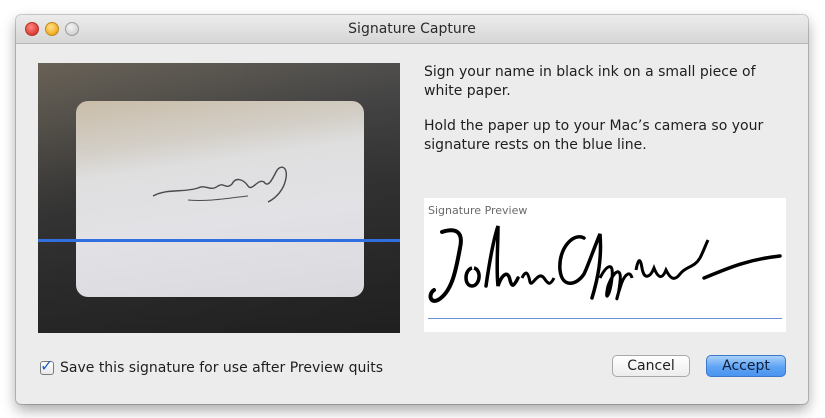  I want to click on signature-preview-box: Signature Preview, so click(605, 265).